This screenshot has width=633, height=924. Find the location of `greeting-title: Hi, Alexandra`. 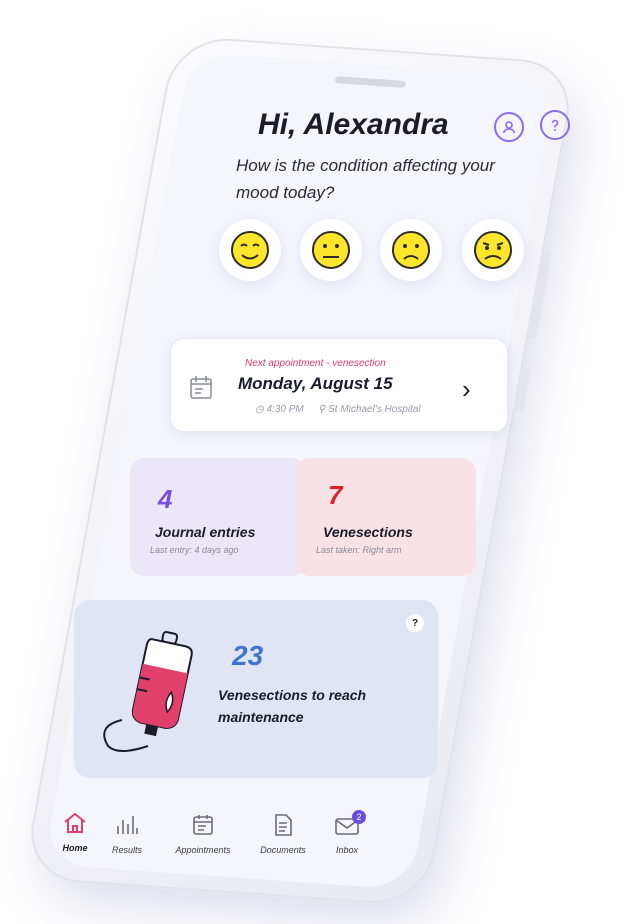

greeting-title: Hi, Alexandra is located at coordinates (353, 124).